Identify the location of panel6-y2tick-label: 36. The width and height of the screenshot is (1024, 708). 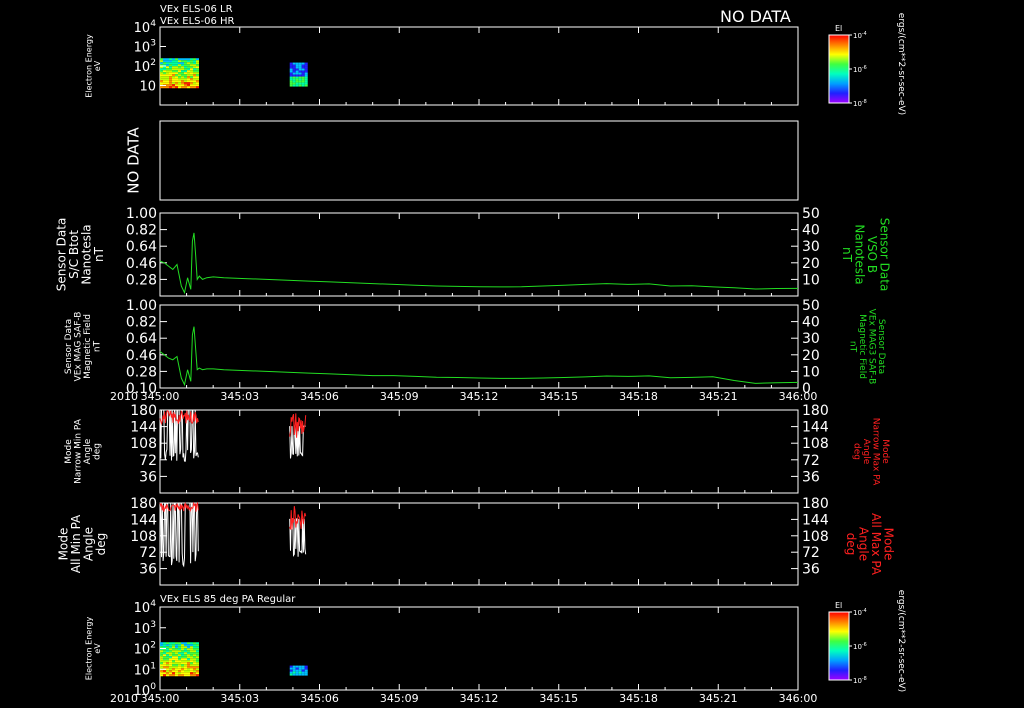
(811, 570).